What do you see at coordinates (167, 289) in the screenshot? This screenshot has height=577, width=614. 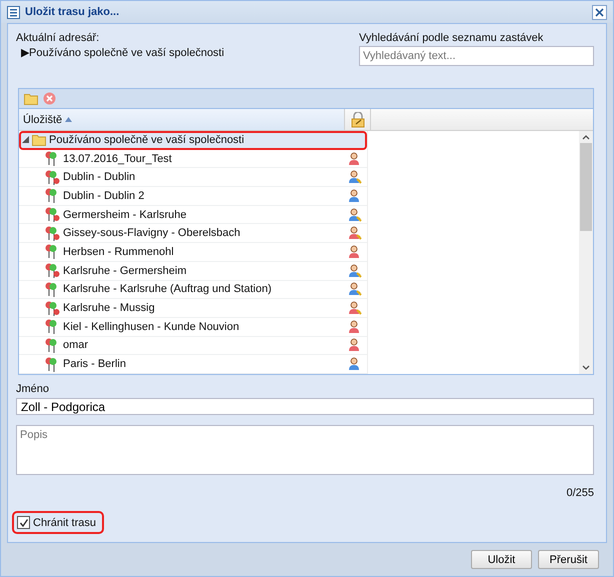 I see `route-name: Karlsruhe - Karlsruhe (Auftrag und Station)` at bounding box center [167, 289].